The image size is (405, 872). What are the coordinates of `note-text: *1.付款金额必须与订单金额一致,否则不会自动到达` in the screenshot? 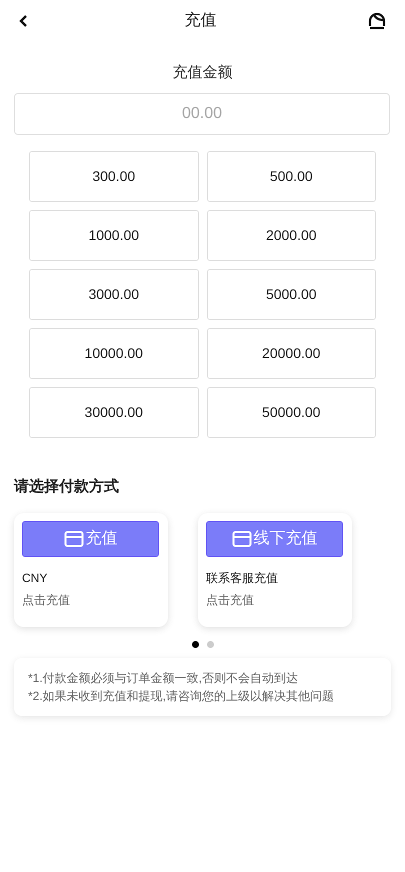 It's located at (164, 678).